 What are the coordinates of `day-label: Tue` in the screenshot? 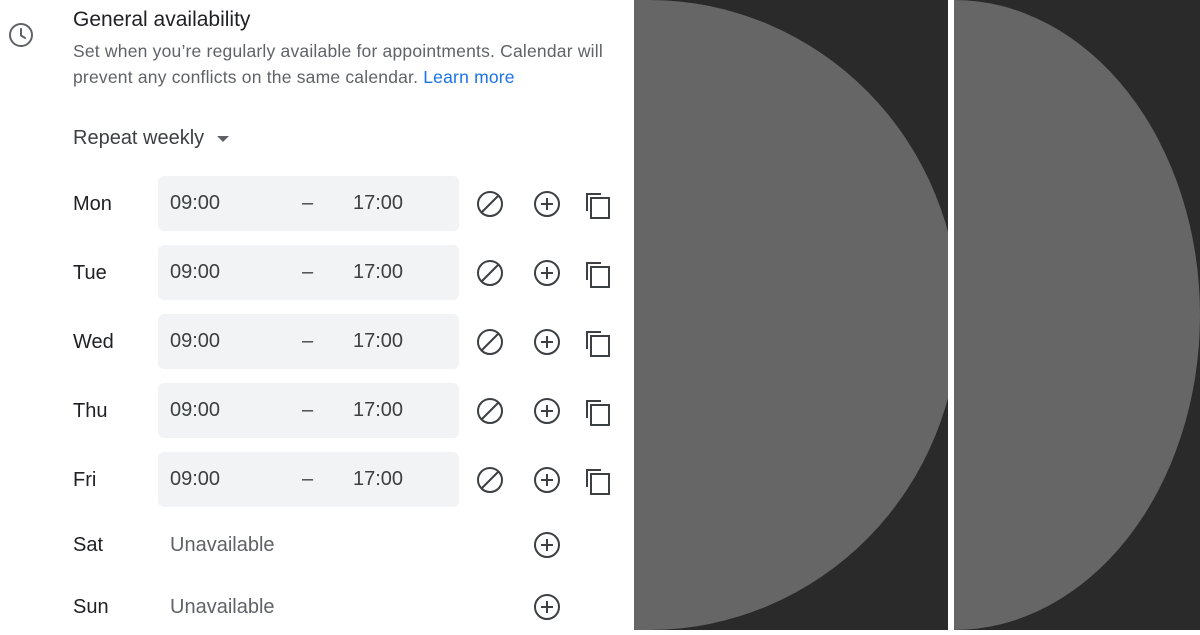 It's located at (90, 273).